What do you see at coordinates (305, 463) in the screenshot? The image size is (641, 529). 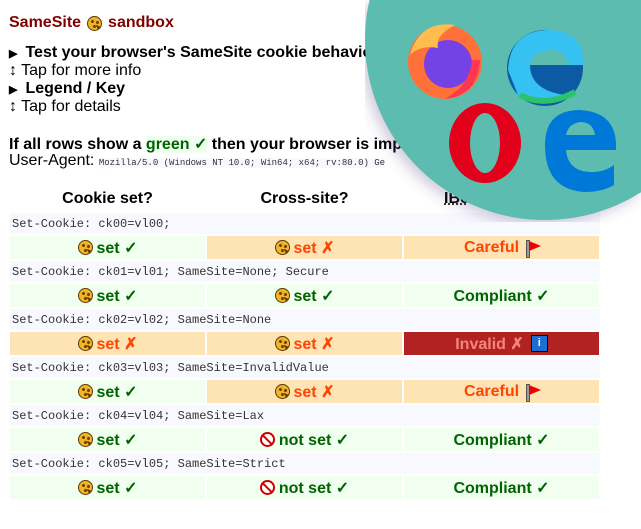 I see `set-cookie-header-row: Set-Cookie: ck05=vl05; SameSite=Strict` at bounding box center [305, 463].